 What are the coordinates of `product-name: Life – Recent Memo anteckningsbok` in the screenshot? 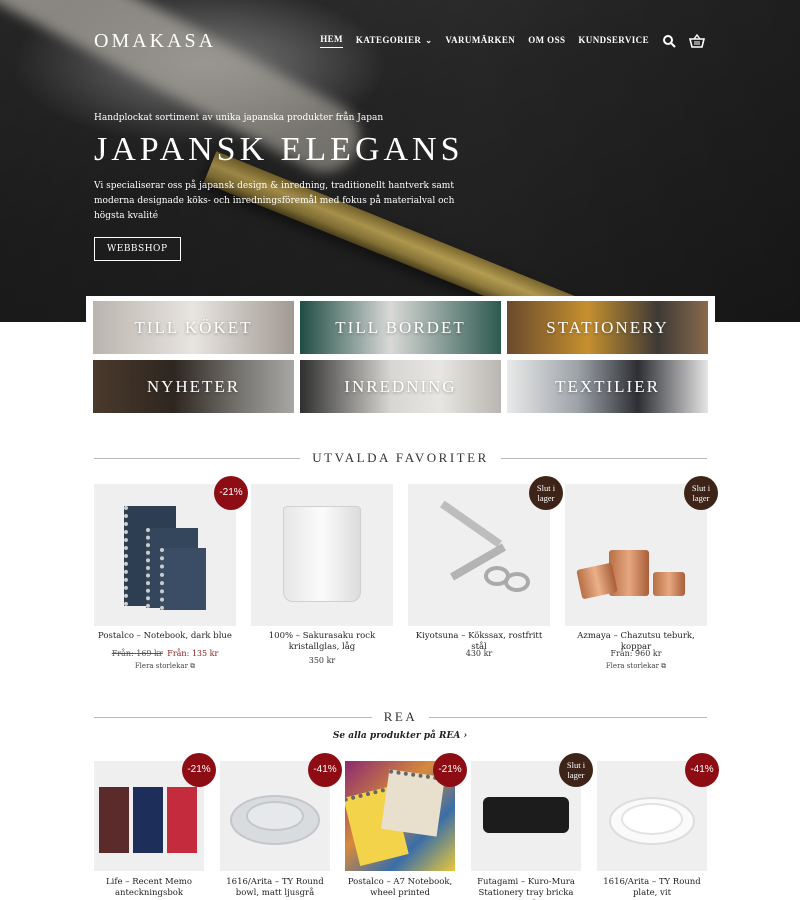 It's located at (149, 888).